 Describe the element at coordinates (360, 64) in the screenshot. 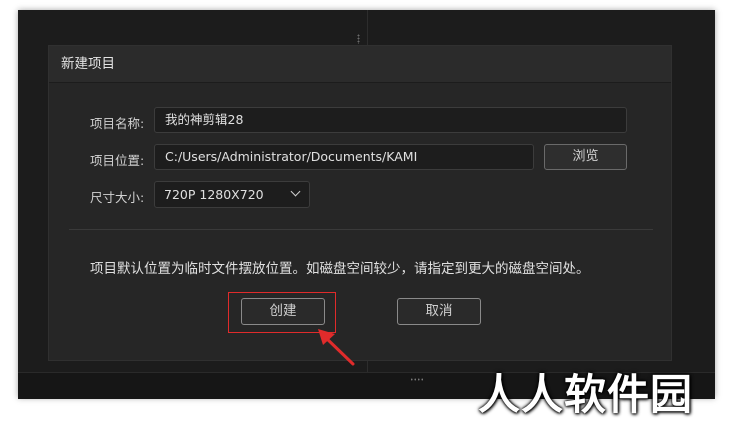

I see `dialog-title: 新建项目` at that location.